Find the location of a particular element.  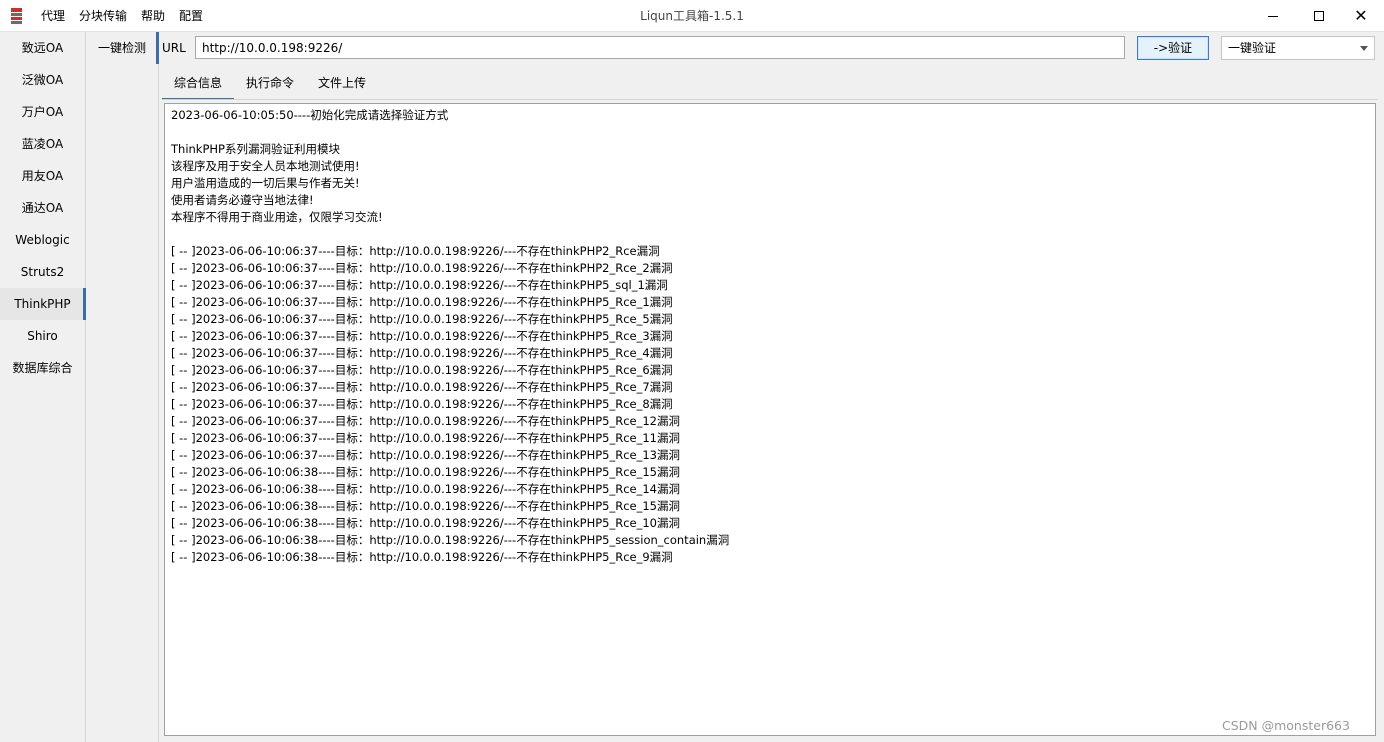

menu-chunked-transfer: 分块传输 is located at coordinates (103, 16).